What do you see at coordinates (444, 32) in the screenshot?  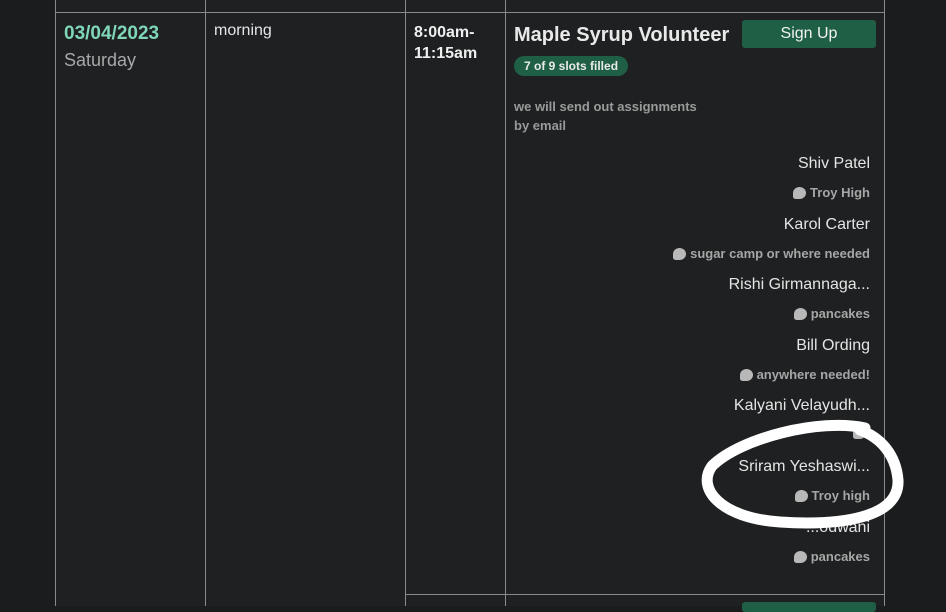 I see `time-start: 8:00am-` at bounding box center [444, 32].